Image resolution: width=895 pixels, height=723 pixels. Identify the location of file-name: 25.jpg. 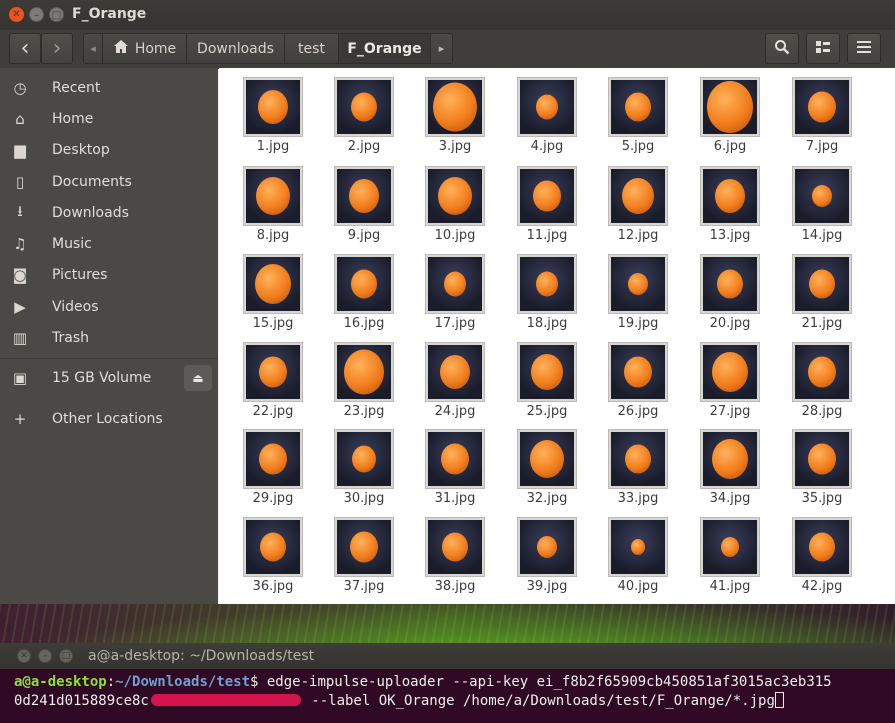
(547, 411).